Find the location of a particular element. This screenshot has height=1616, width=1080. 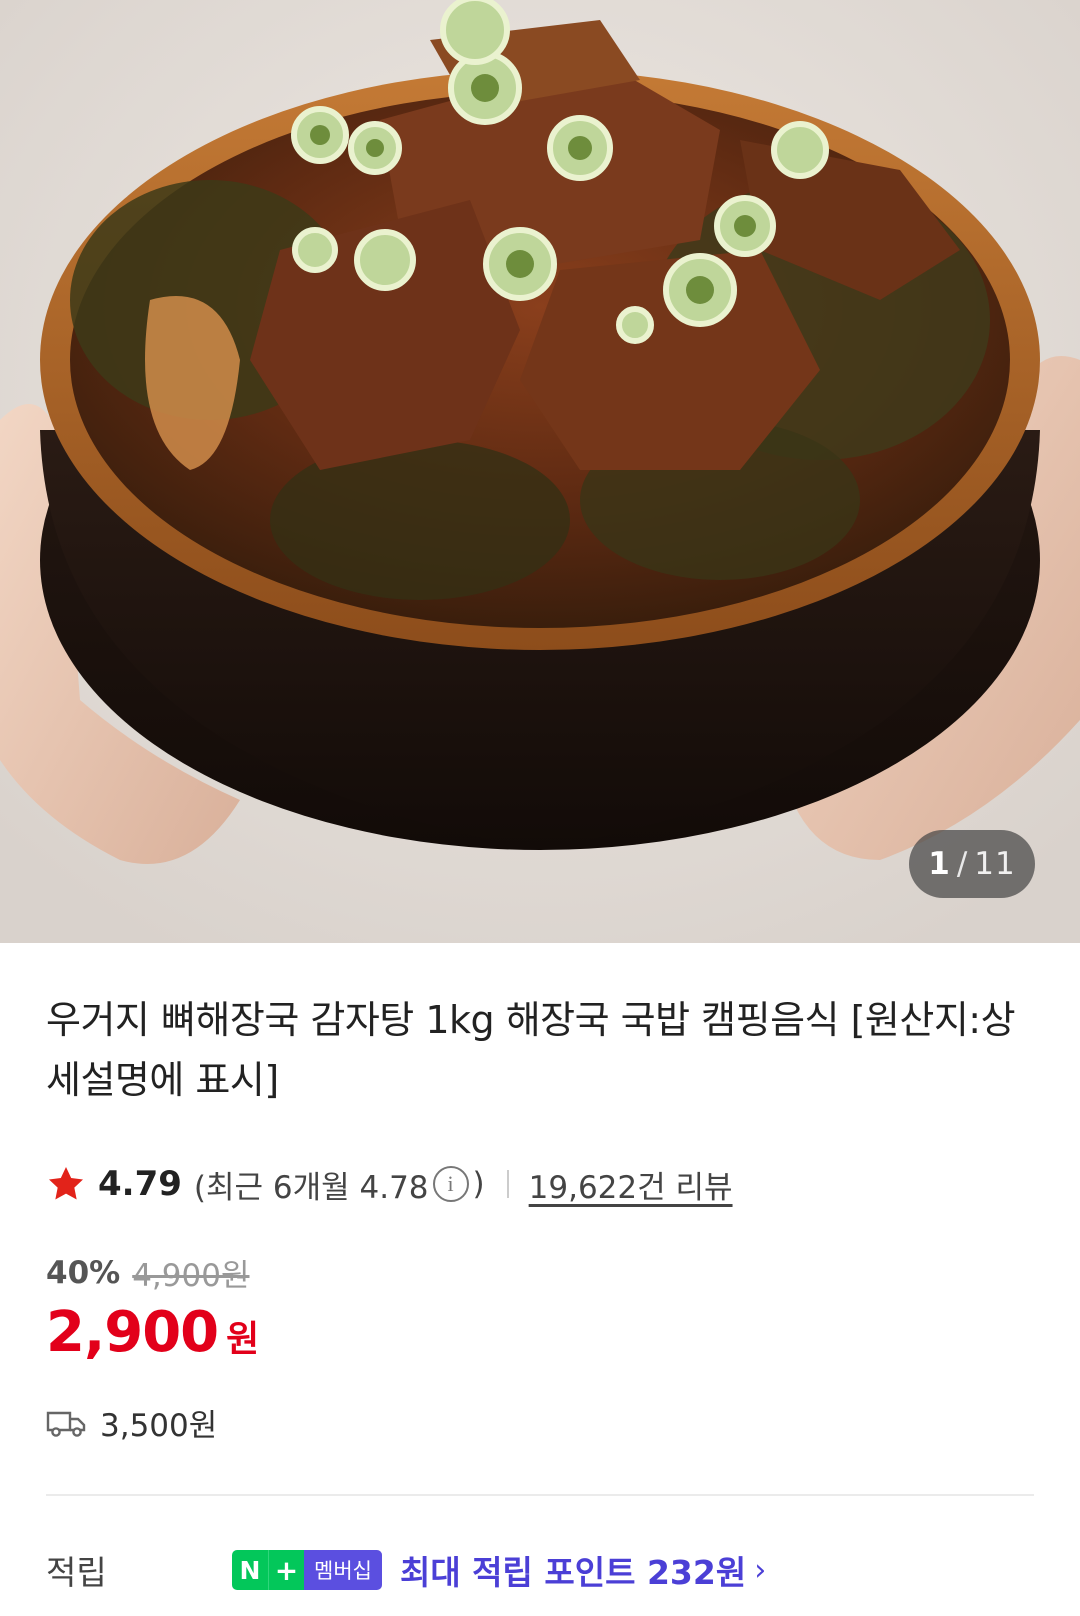

review-count-link: 19,622건 리뷰 is located at coordinates (631, 1184).